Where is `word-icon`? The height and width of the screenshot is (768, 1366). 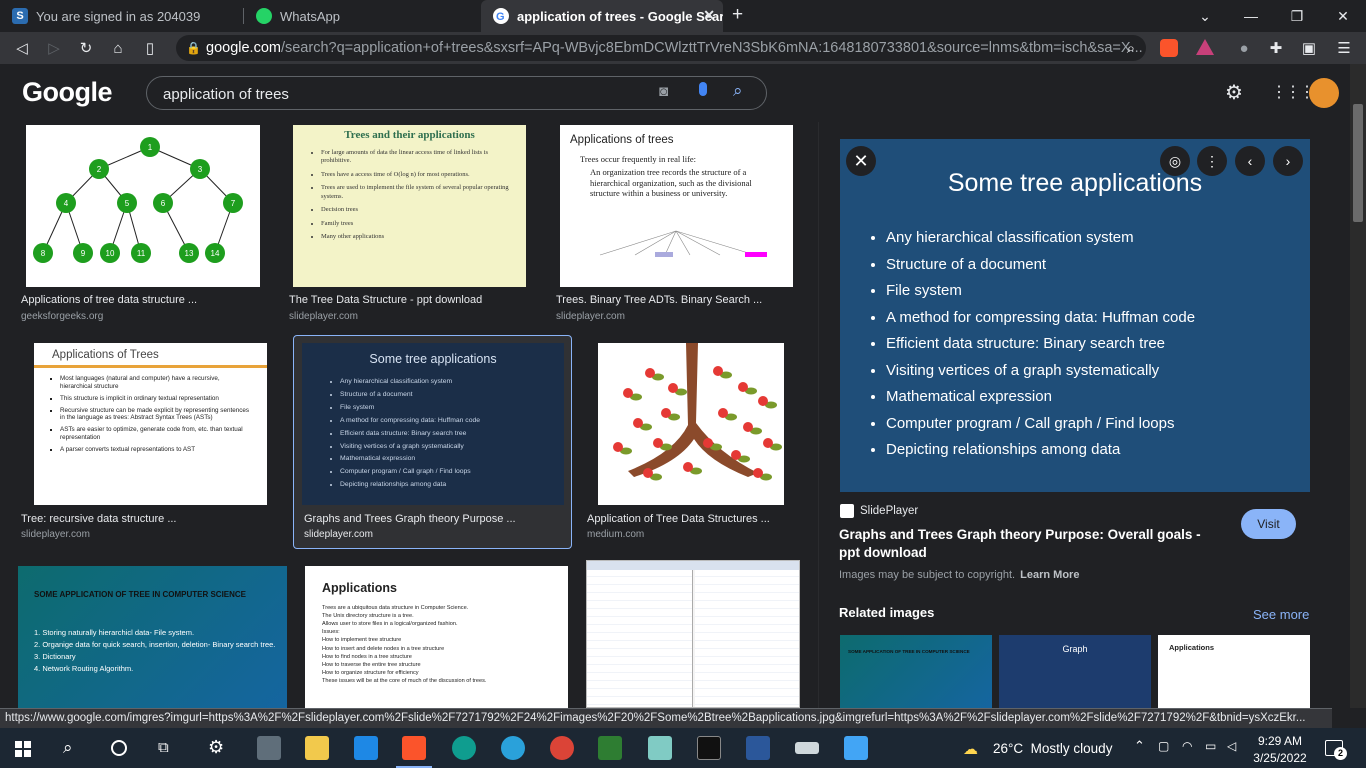
word-icon is located at coordinates (758, 748).